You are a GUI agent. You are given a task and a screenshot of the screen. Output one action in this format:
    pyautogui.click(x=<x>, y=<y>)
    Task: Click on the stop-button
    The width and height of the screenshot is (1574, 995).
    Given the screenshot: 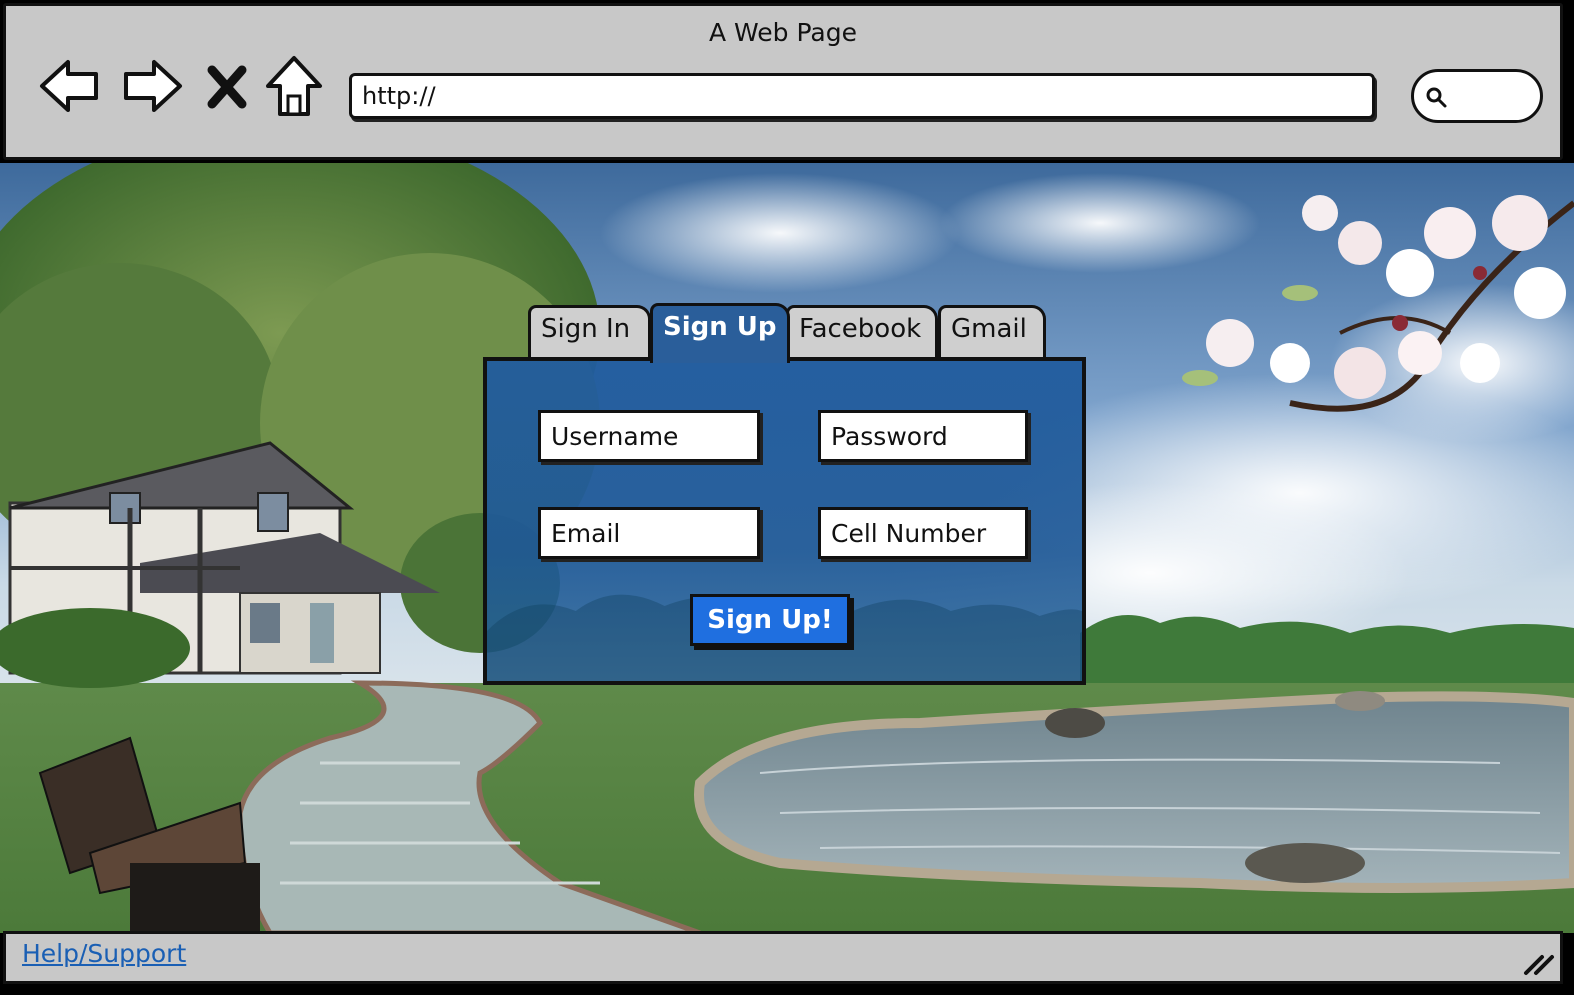 What is the action you would take?
    pyautogui.click(x=227, y=86)
    